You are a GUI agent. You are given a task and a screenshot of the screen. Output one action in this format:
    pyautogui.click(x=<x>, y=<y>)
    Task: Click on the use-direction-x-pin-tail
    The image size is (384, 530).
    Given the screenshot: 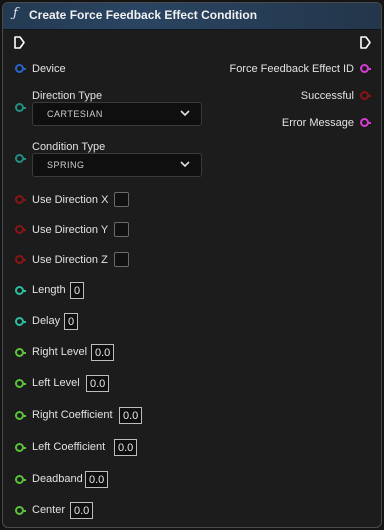 What is the action you would take?
    pyautogui.click(x=24, y=200)
    